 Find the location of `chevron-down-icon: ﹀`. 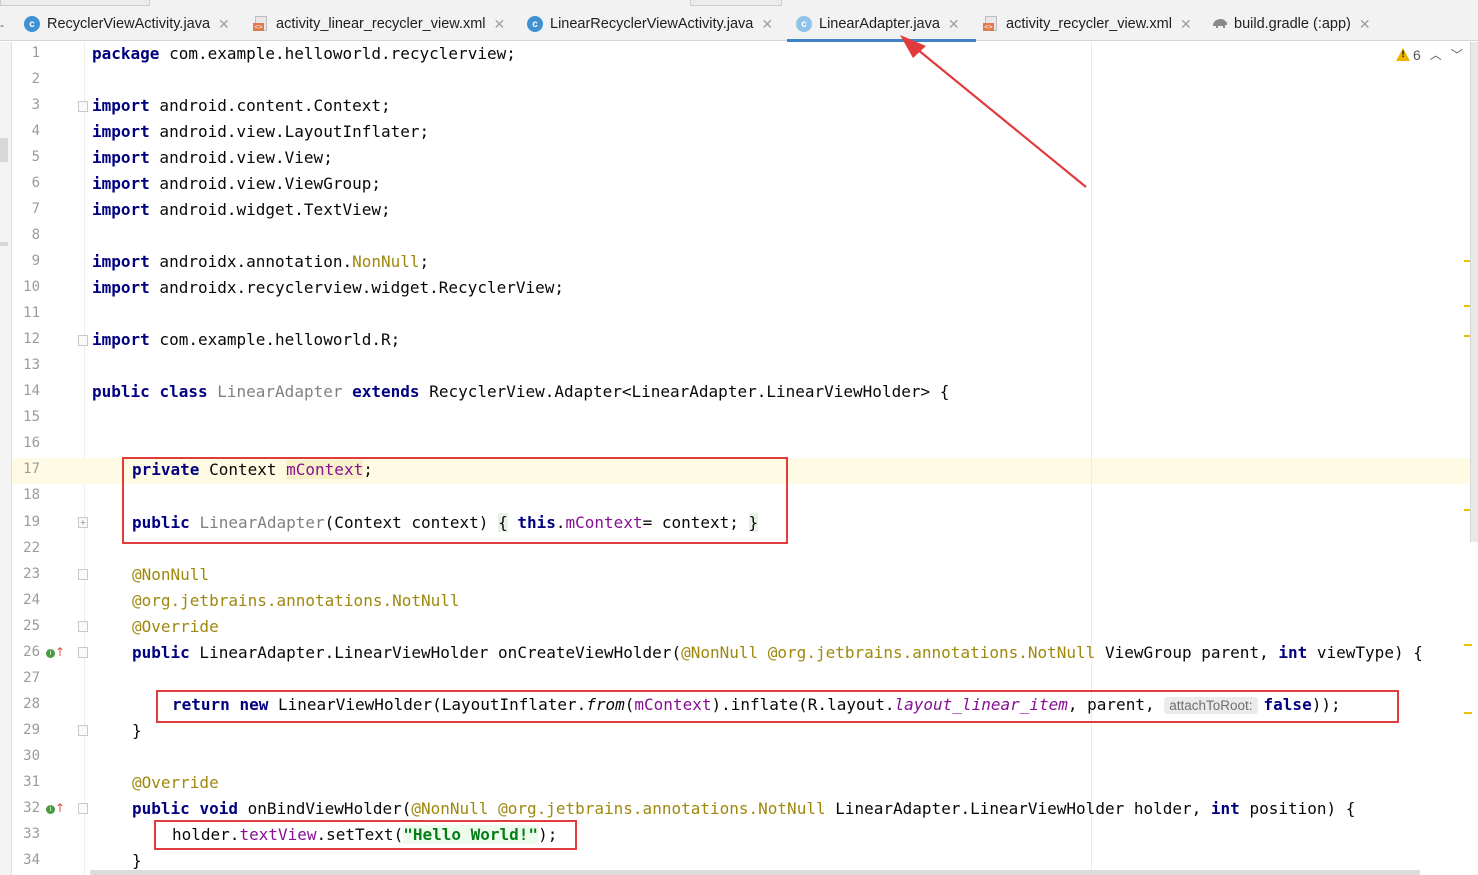

chevron-down-icon: ﹀ is located at coordinates (1457, 54).